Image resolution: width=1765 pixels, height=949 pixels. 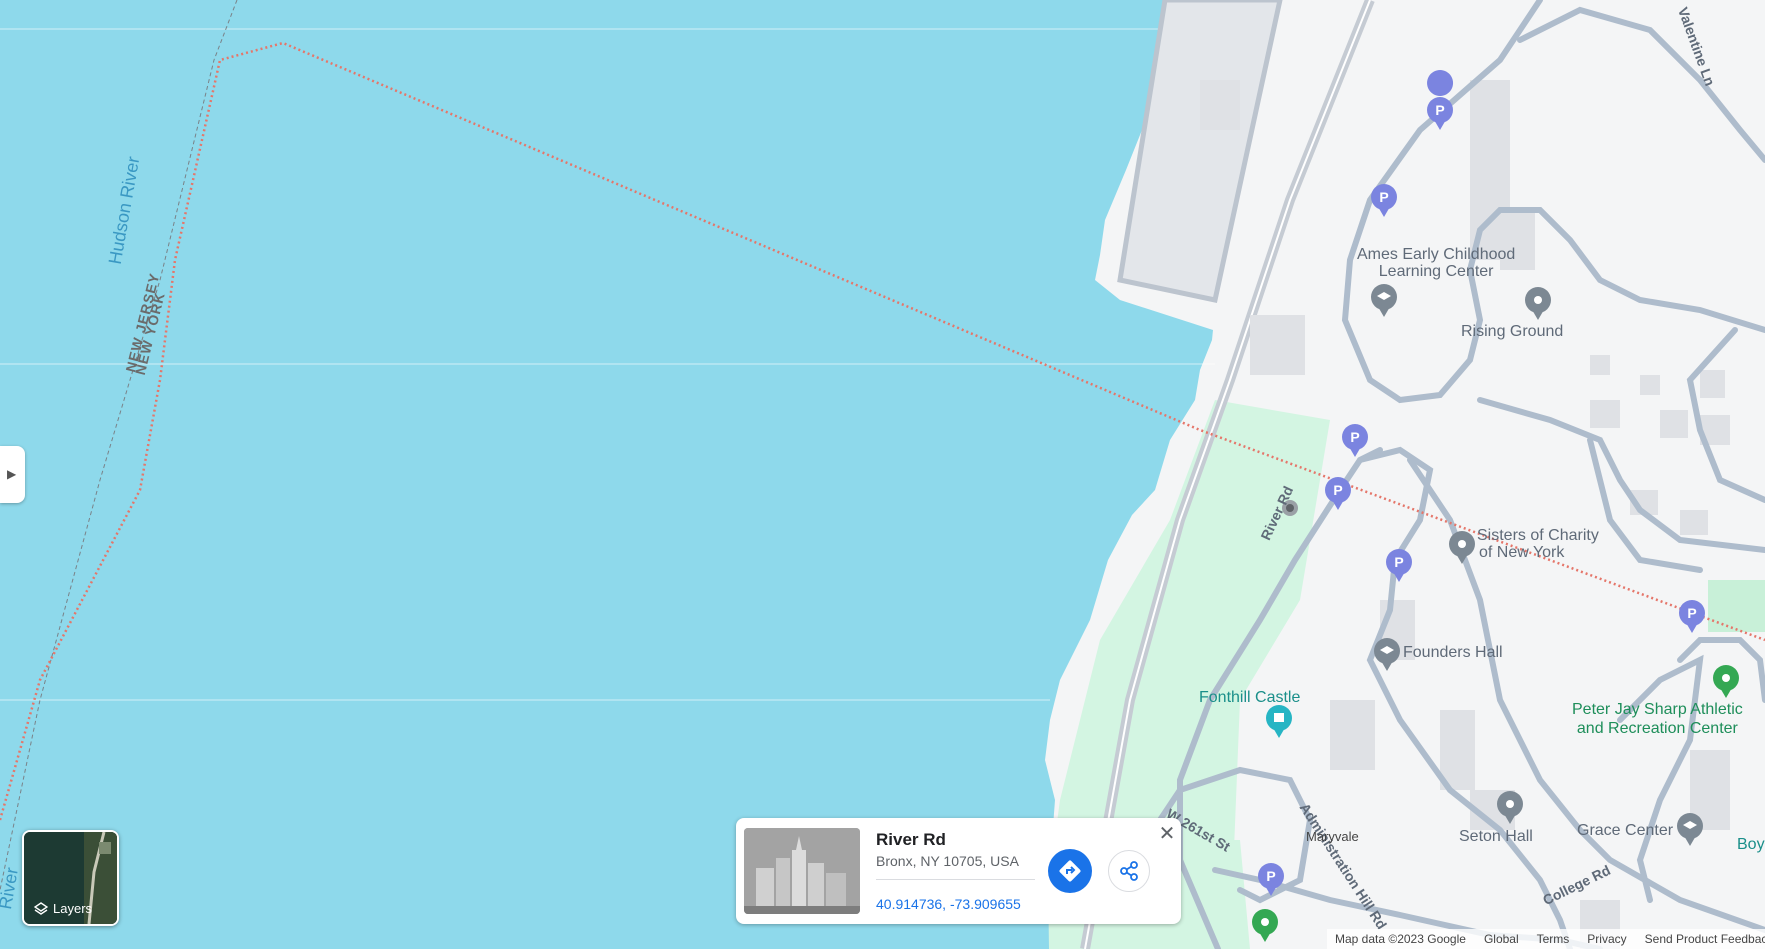 I want to click on share-button, so click(x=1129, y=871).